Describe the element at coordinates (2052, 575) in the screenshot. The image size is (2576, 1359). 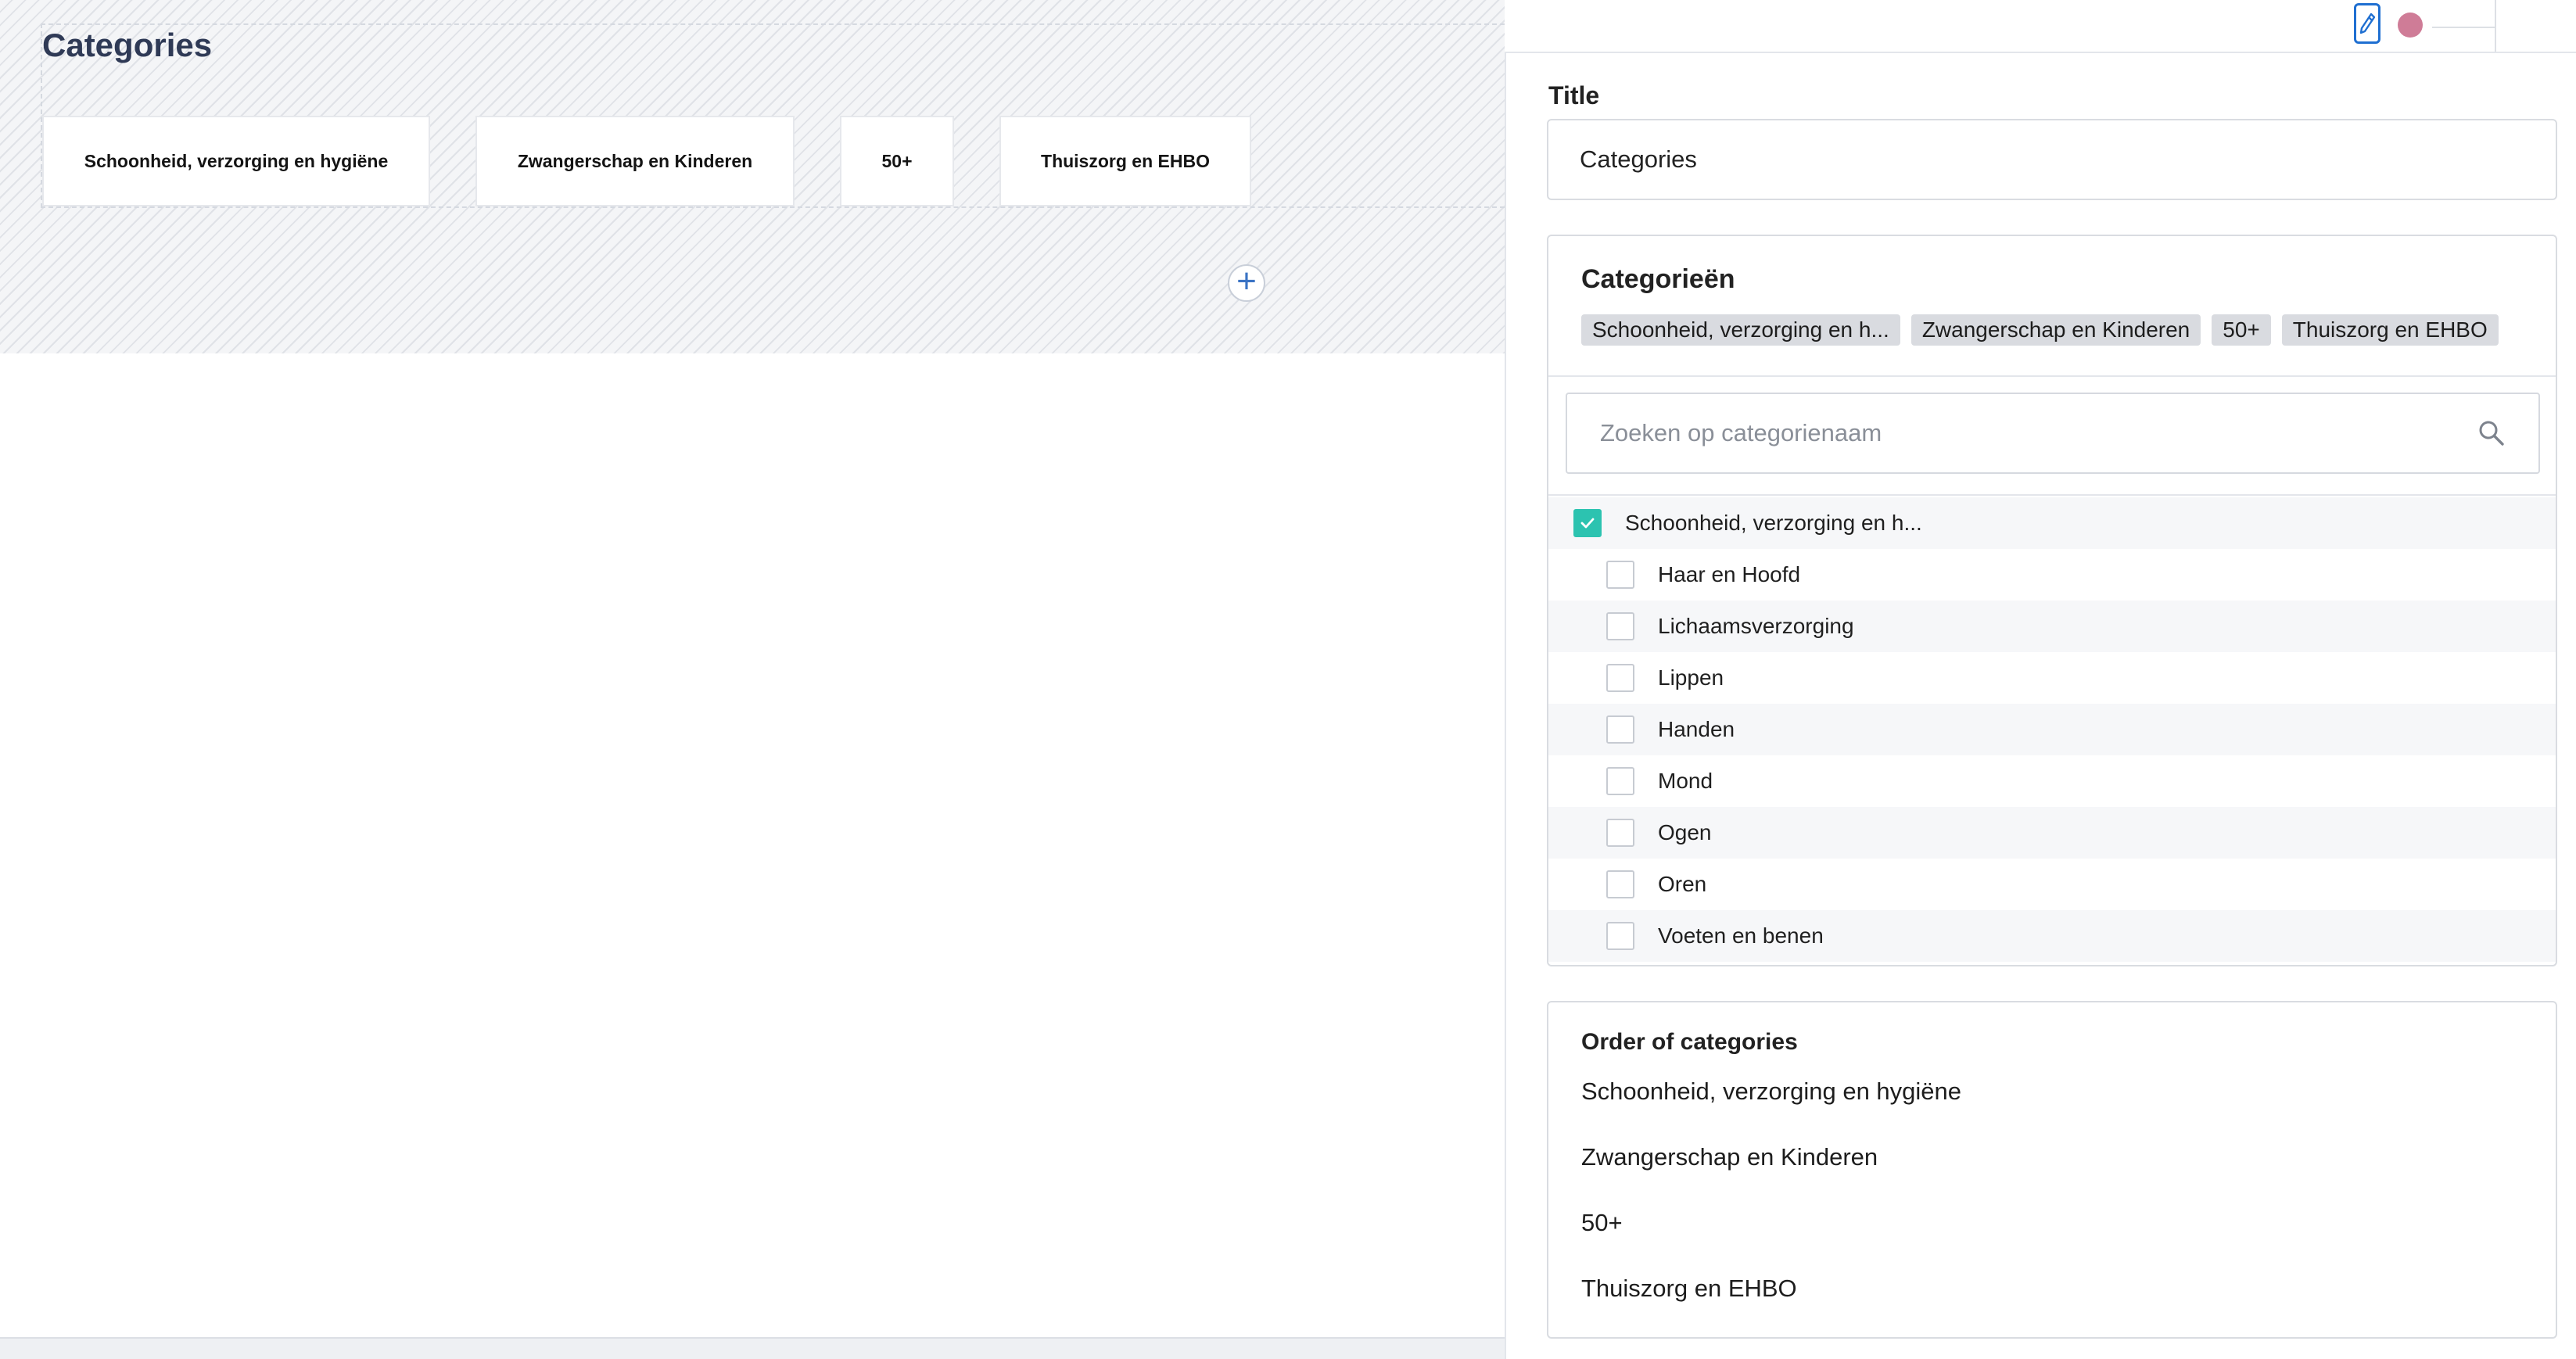
I see `tree-item: Haar en Hoofd` at that location.